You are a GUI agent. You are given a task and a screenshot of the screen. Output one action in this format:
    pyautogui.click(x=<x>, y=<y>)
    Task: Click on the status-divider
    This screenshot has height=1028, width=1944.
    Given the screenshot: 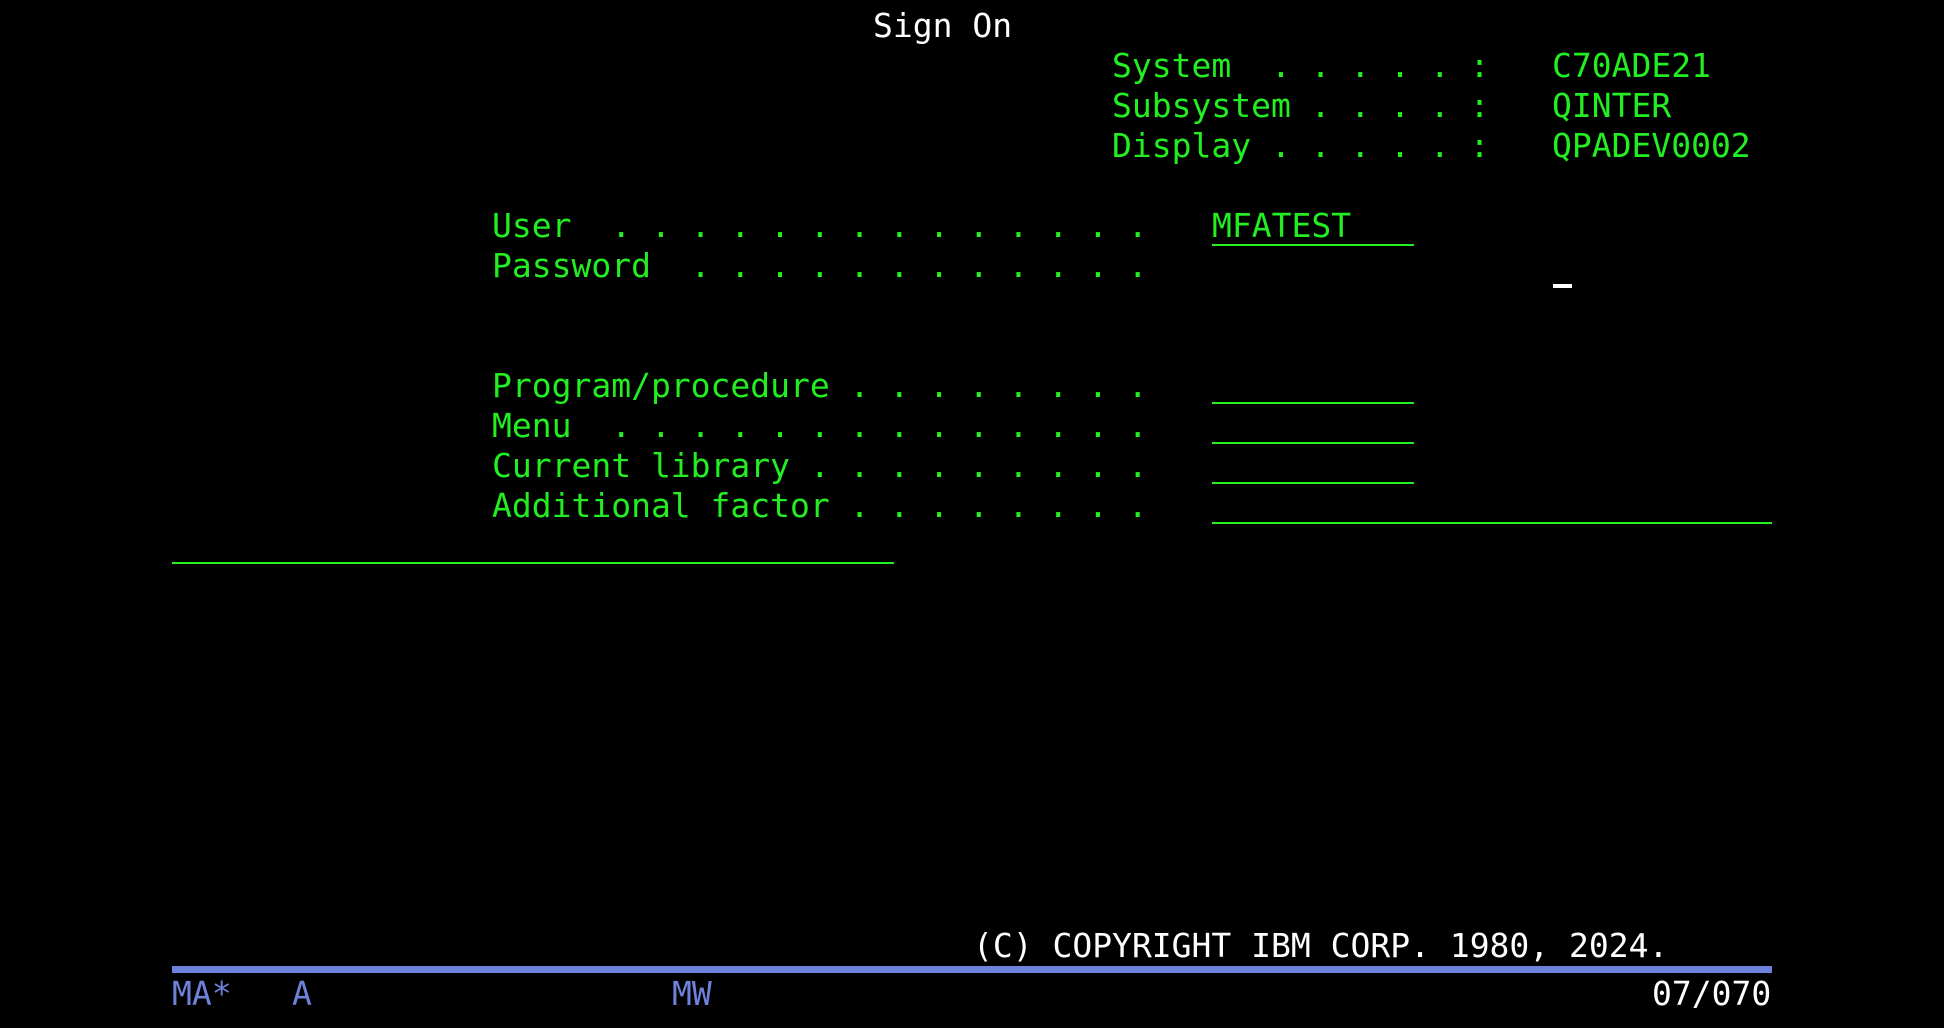 What is the action you would take?
    pyautogui.click(x=972, y=969)
    